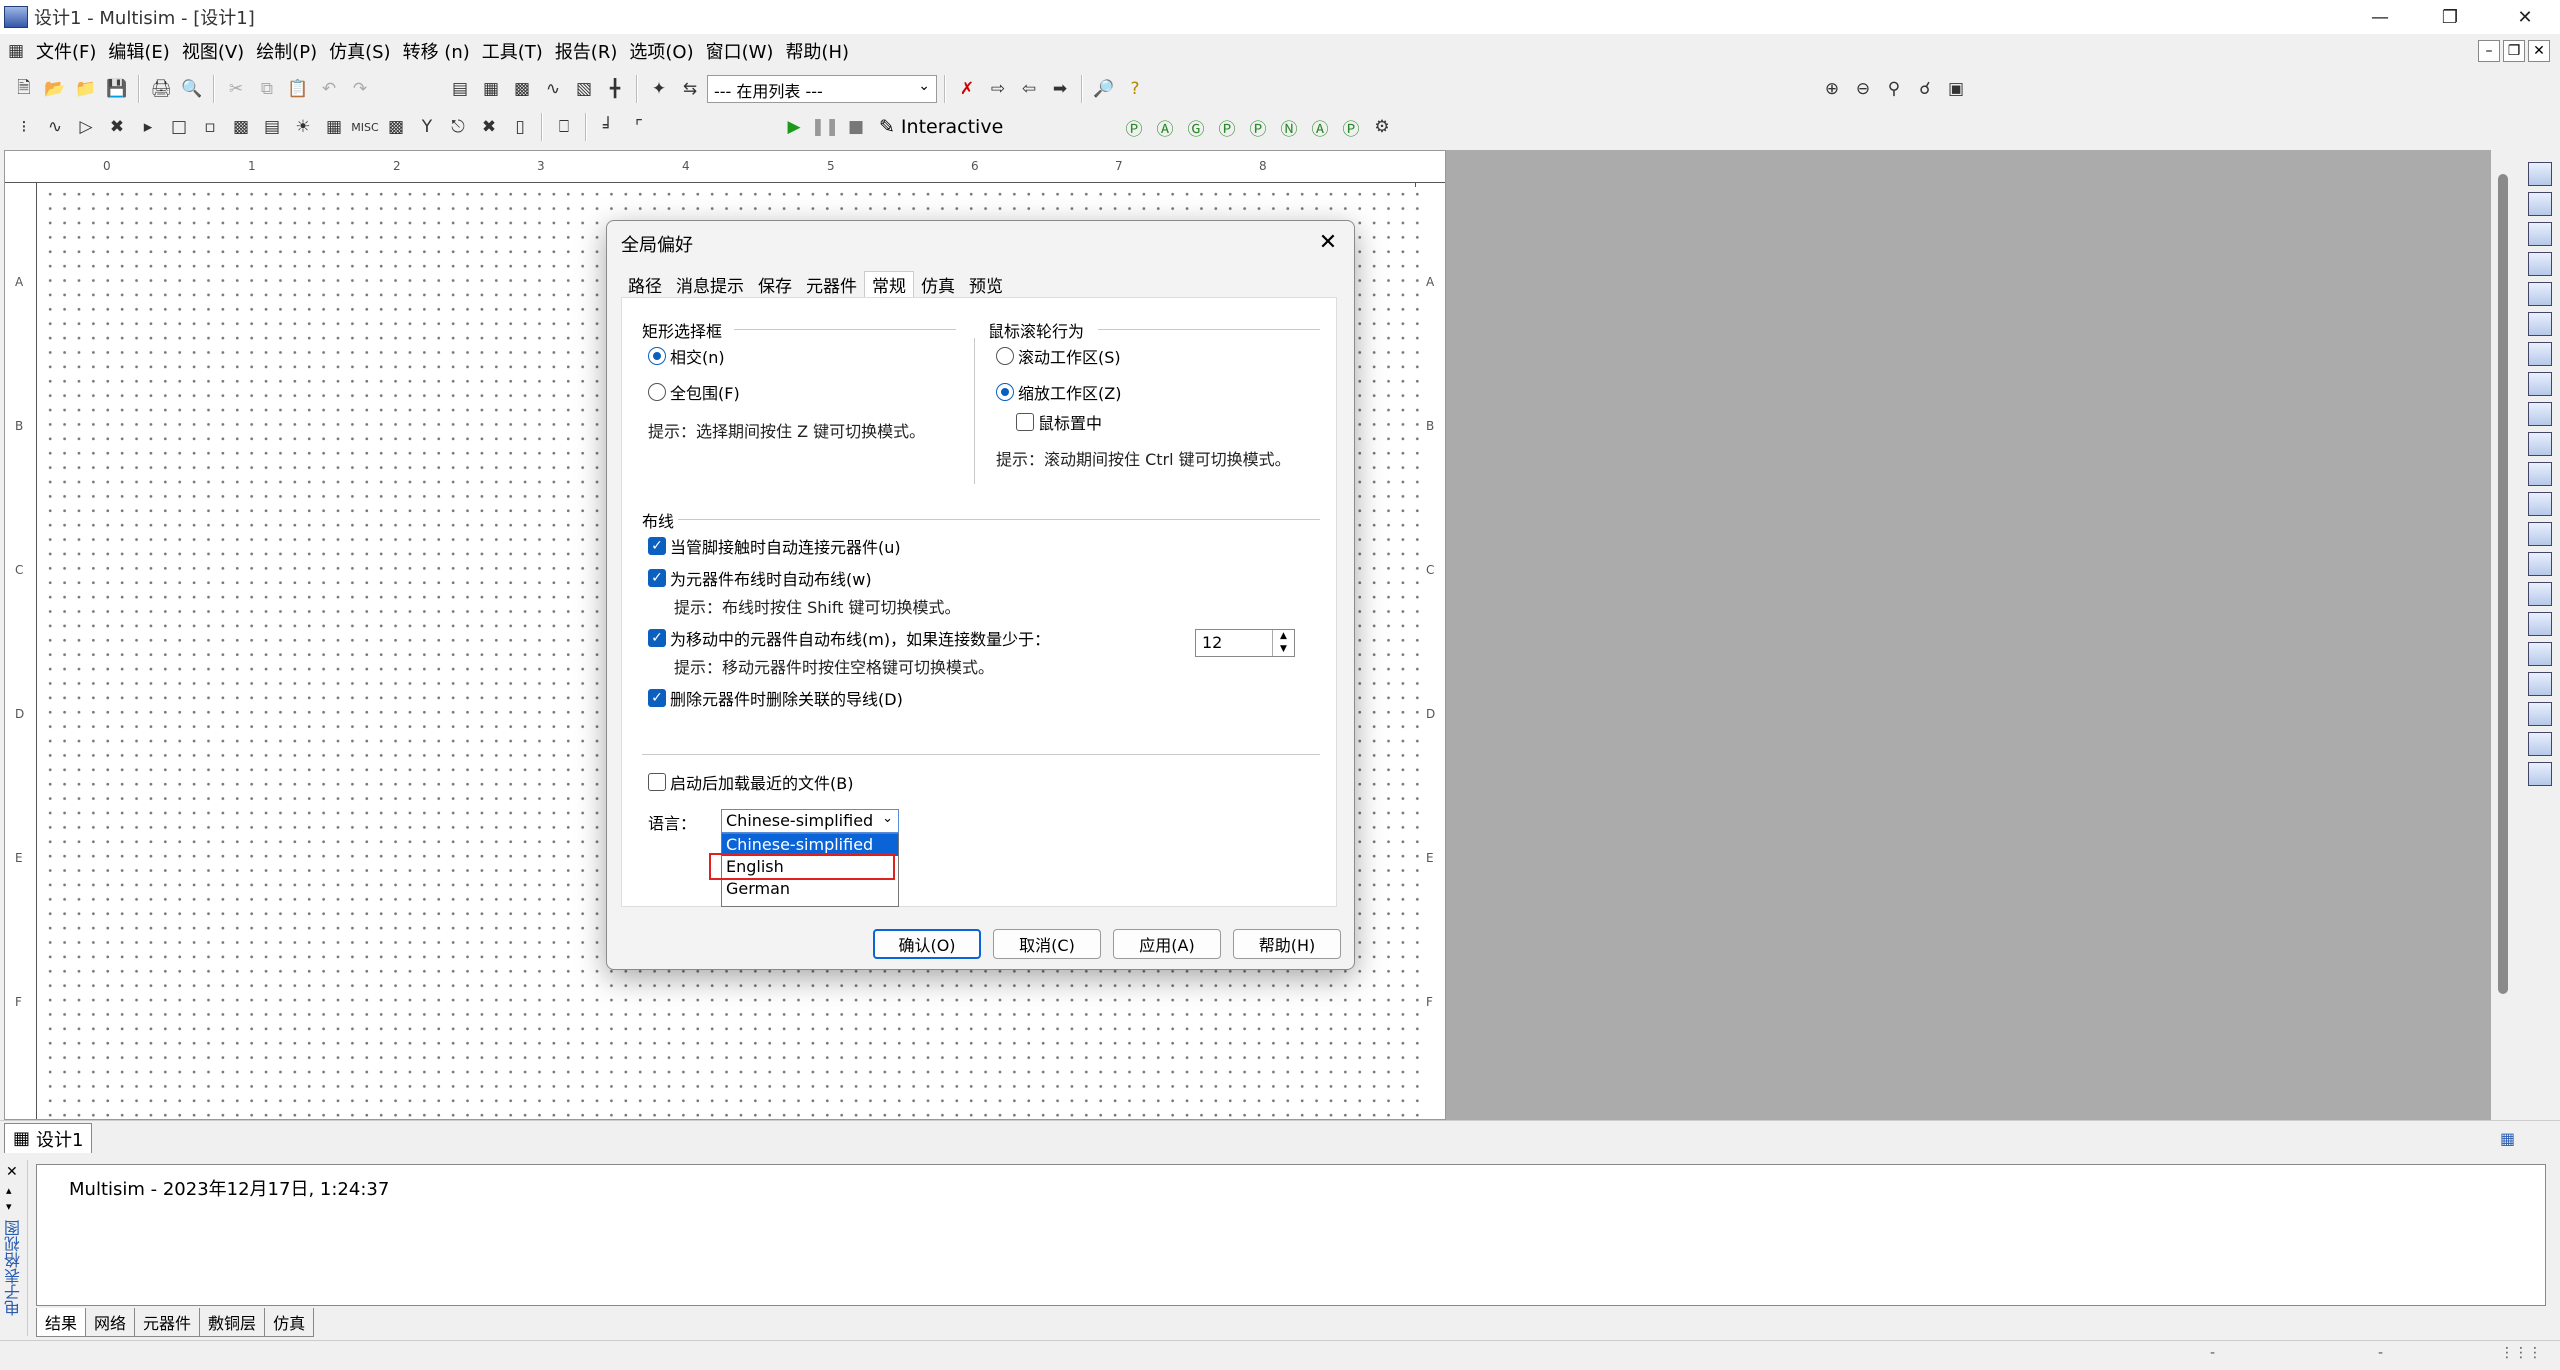  Describe the element at coordinates (2540, 414) in the screenshot. I see `logic-converter-icon` at that location.